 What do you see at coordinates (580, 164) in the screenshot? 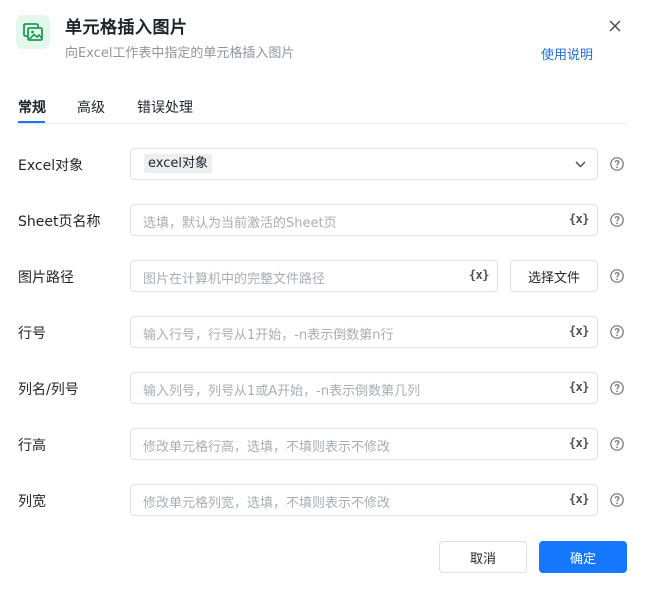
I see `chevron-down-icon` at bounding box center [580, 164].